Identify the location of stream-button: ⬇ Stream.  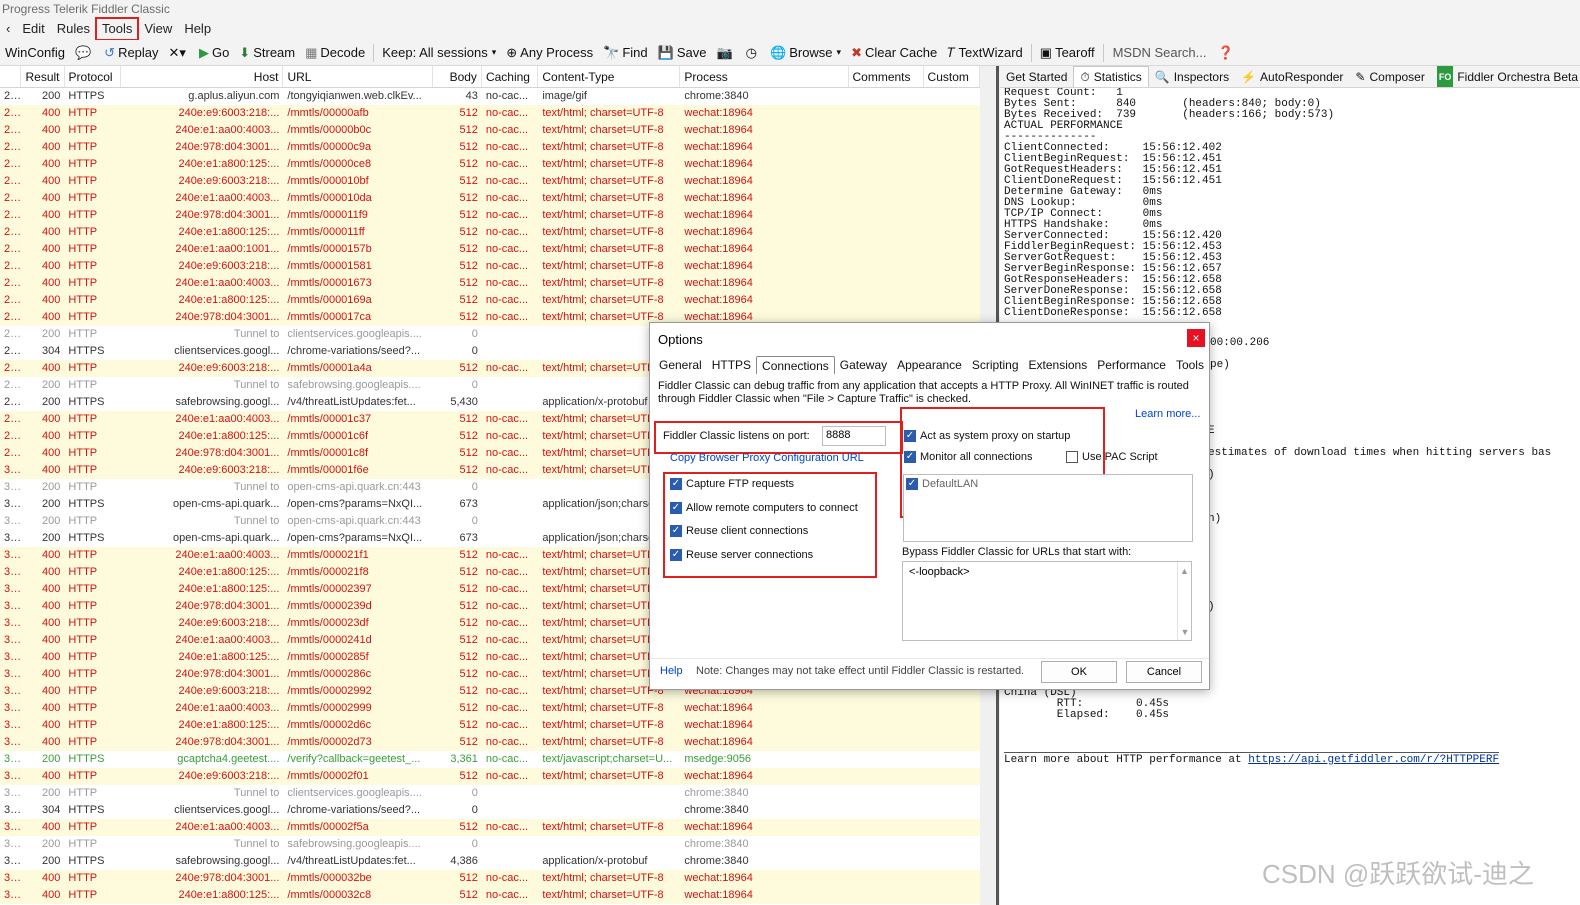
(267, 53).